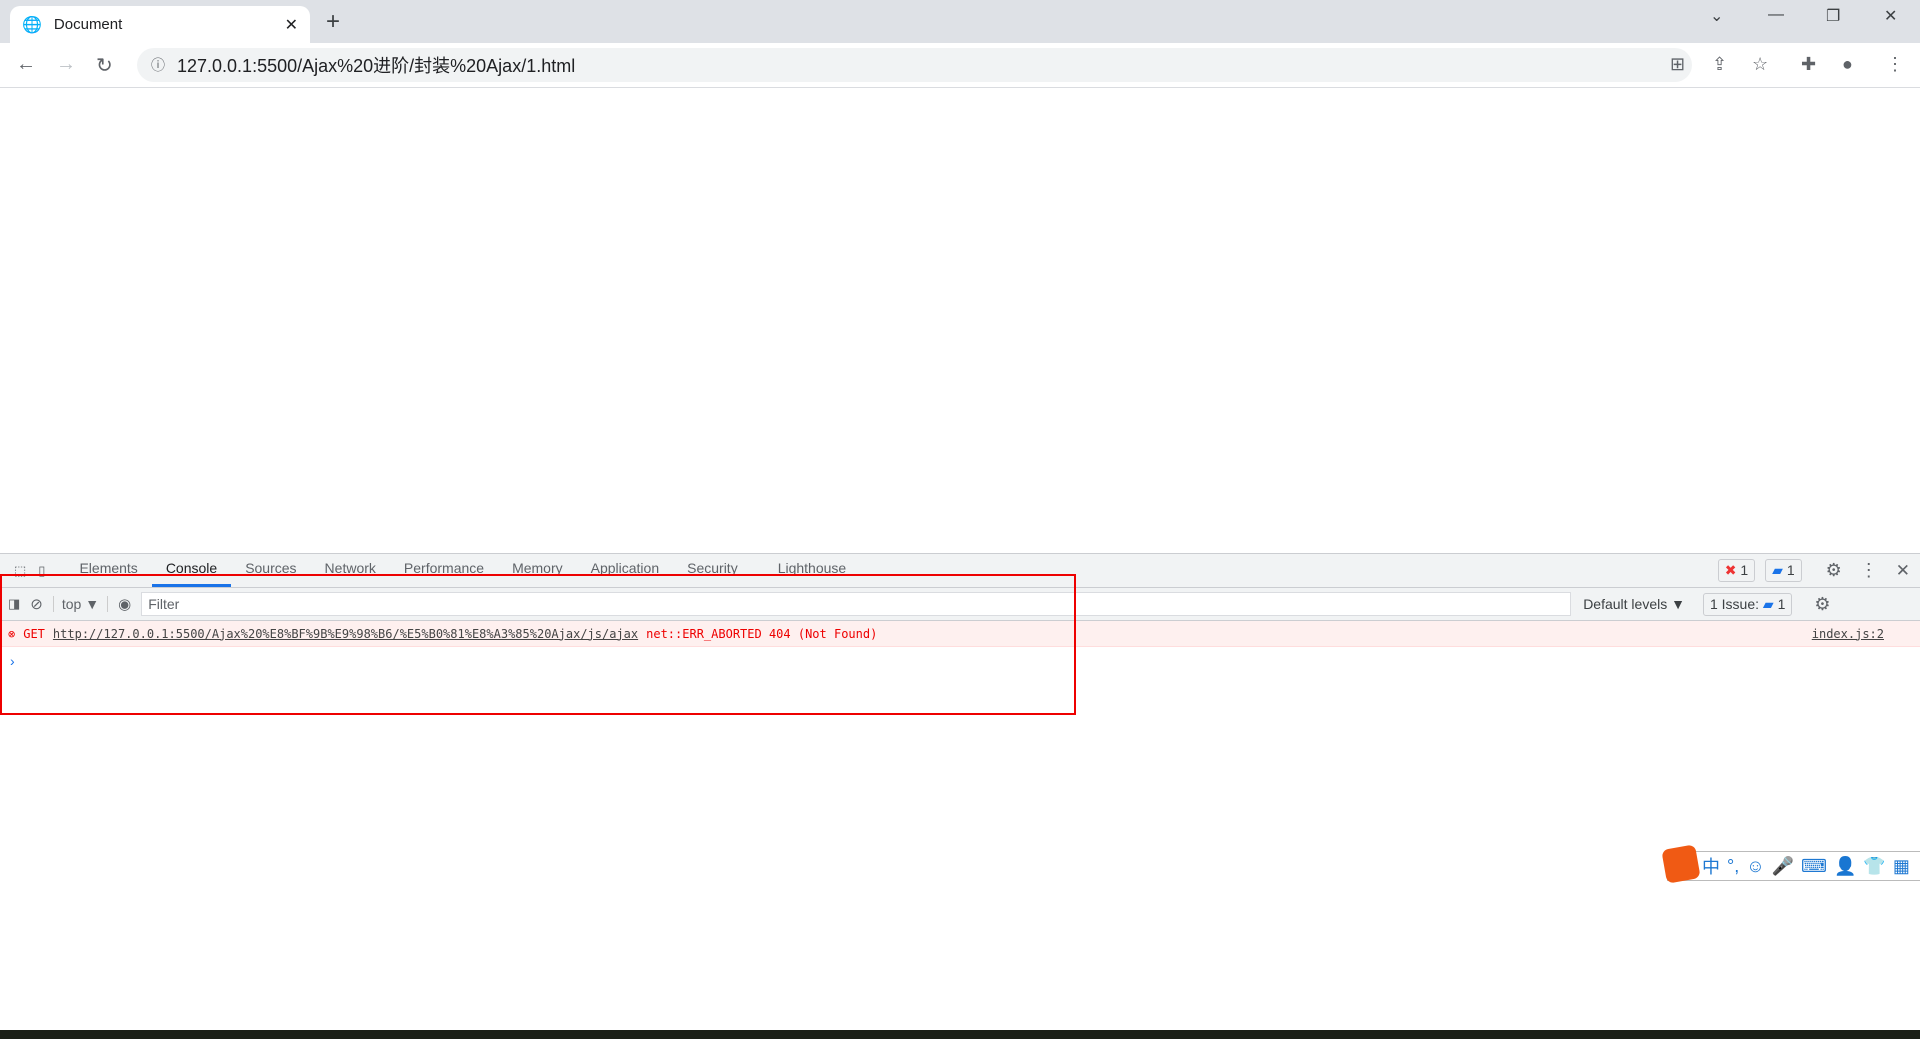  I want to click on console-settings-icon: ⚙, so click(1822, 604).